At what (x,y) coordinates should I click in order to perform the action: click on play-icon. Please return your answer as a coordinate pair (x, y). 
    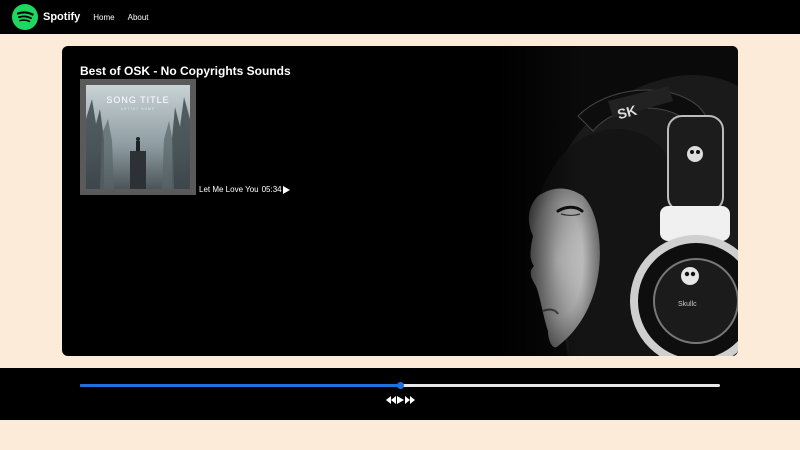
    Looking at the image, I should click on (286, 190).